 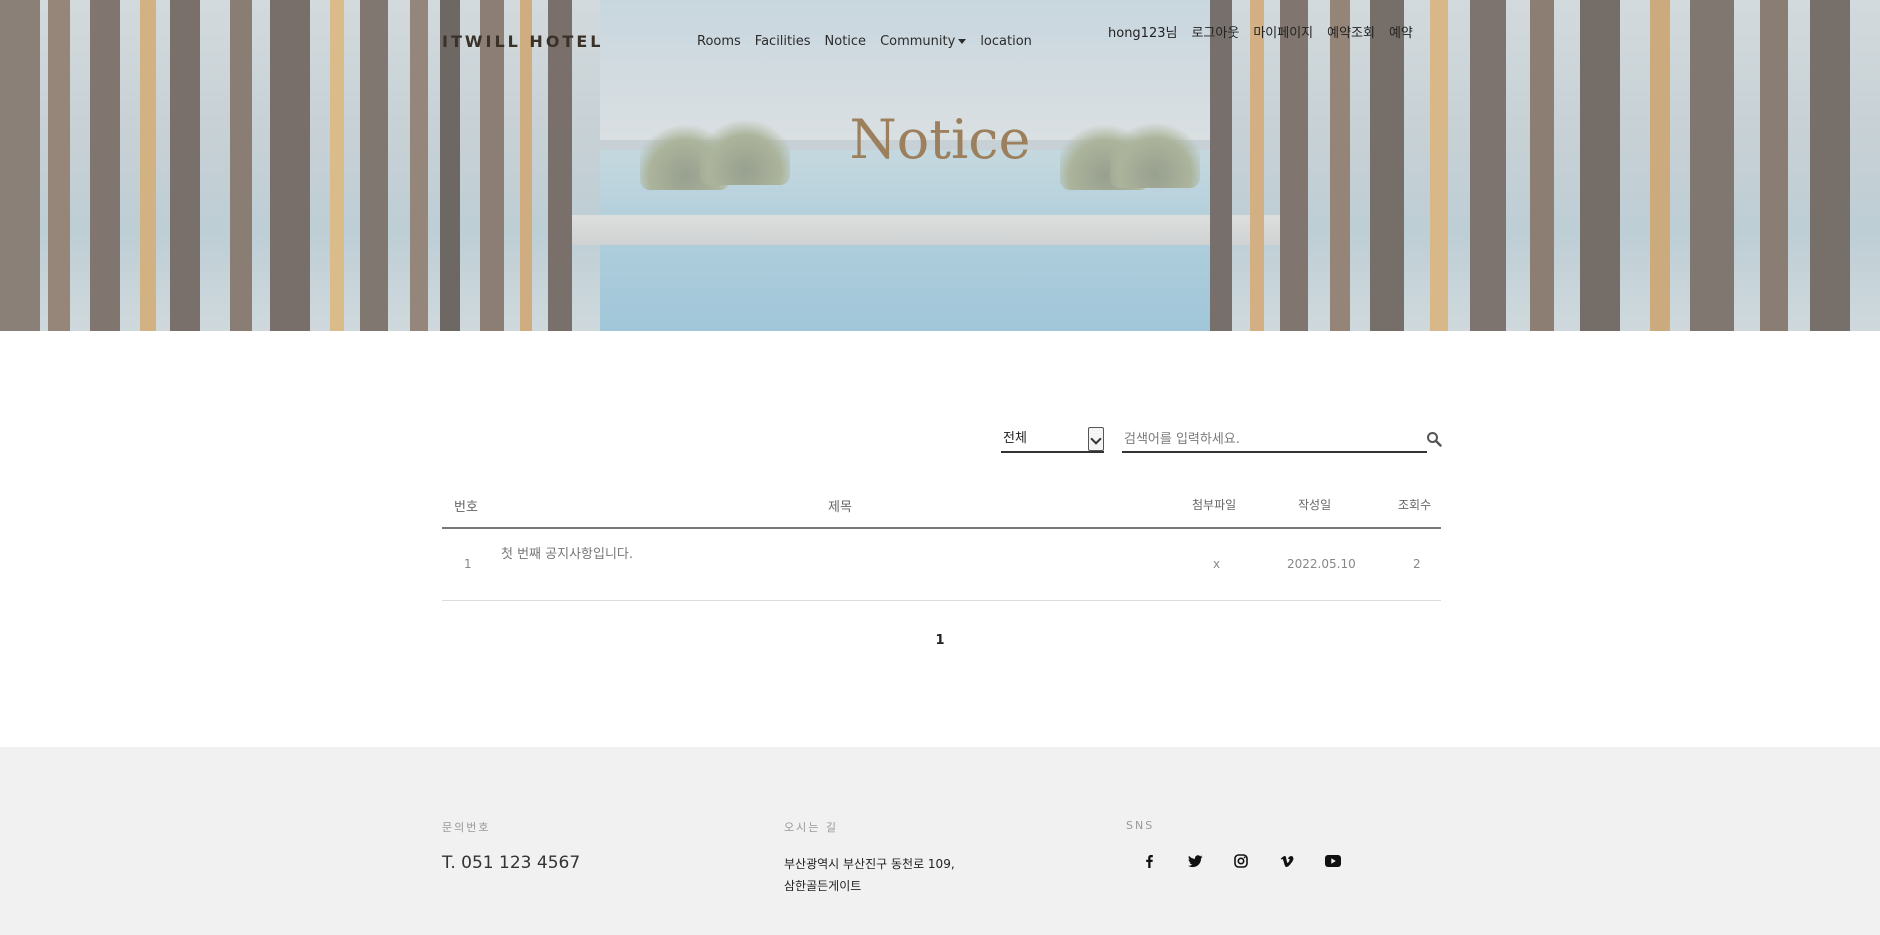 I want to click on nav-community: Community, so click(x=923, y=41).